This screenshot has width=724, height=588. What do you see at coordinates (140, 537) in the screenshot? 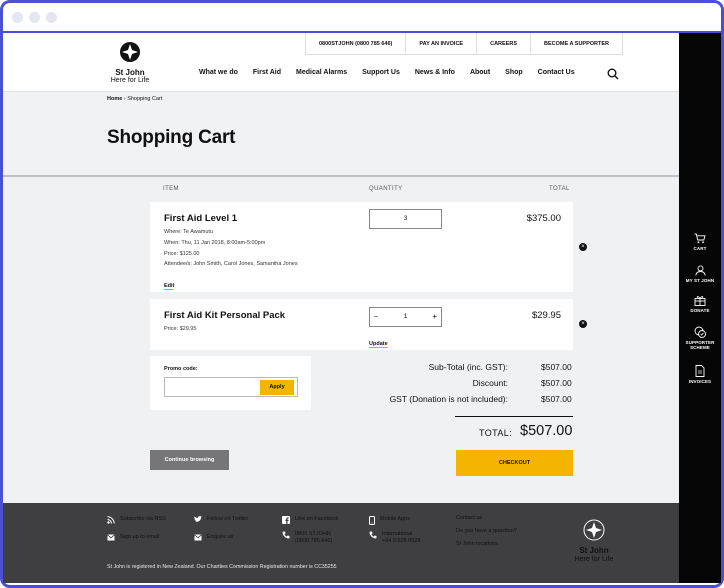
I see `footer-email-label: Sign up to email` at bounding box center [140, 537].